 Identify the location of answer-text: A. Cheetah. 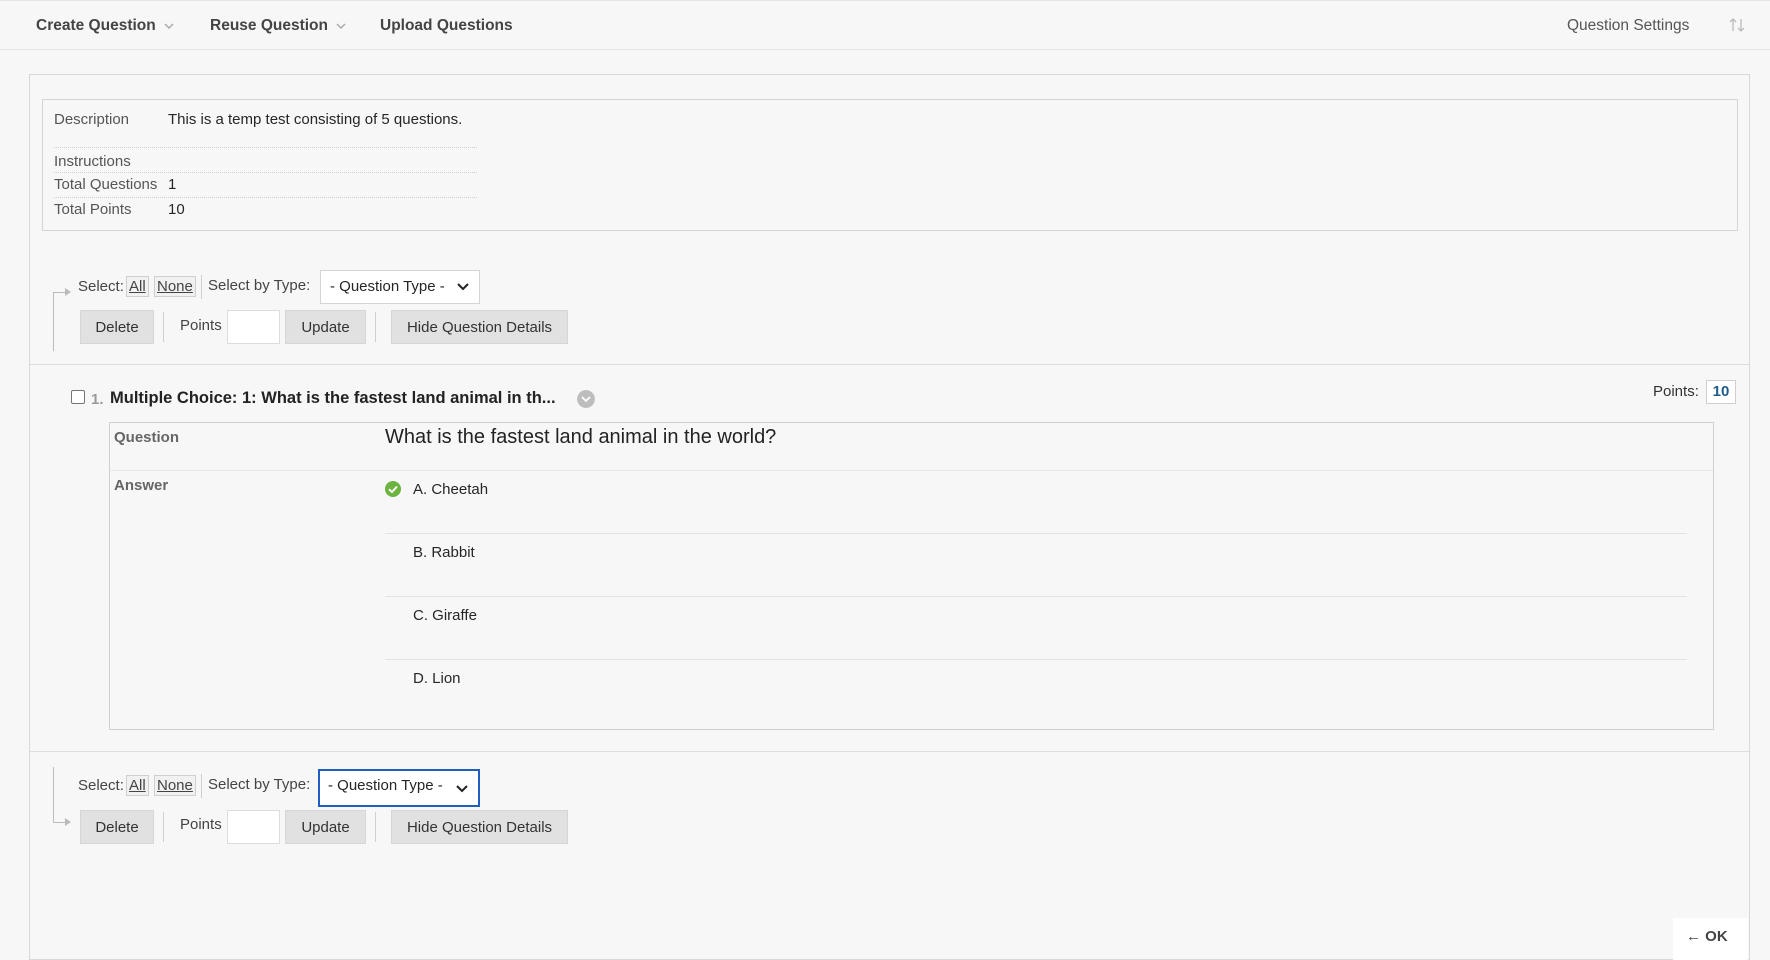
(451, 489).